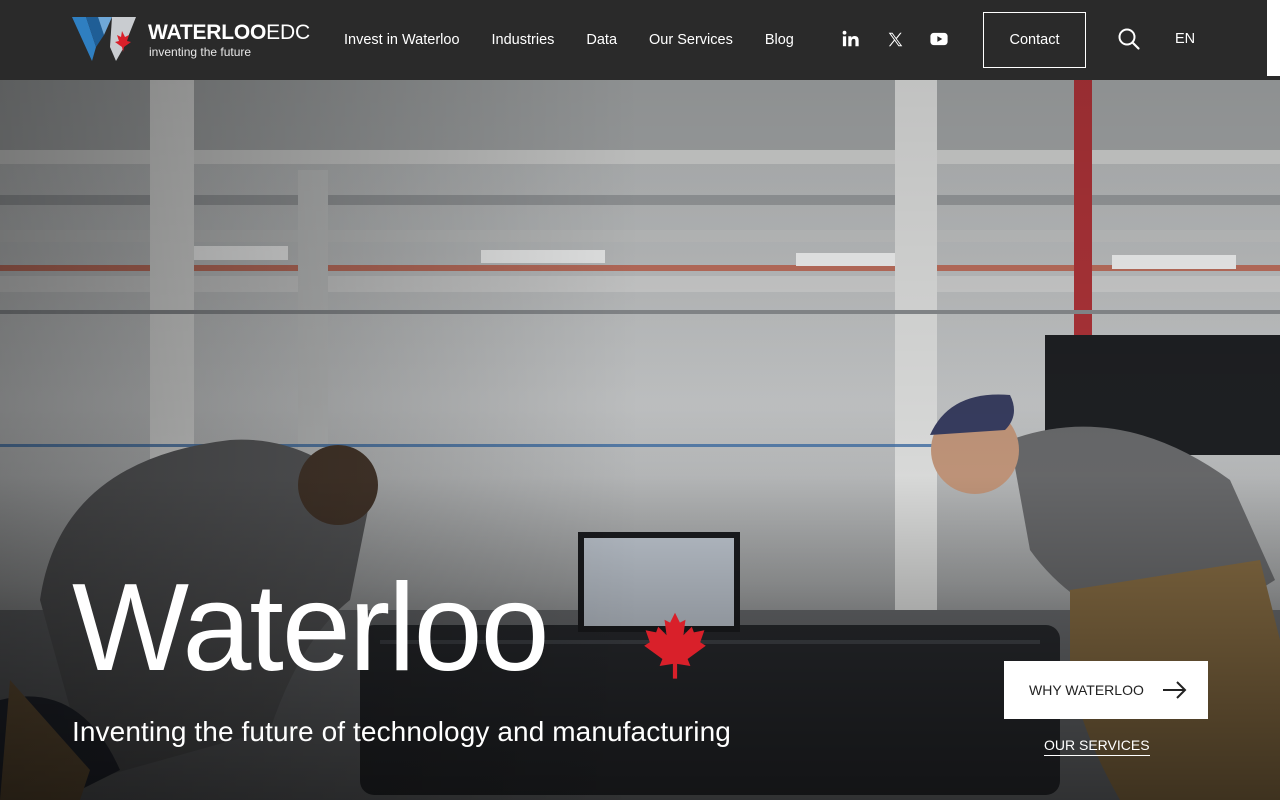 The image size is (1280, 800). I want to click on page-edge-strip, so click(1273, 38).